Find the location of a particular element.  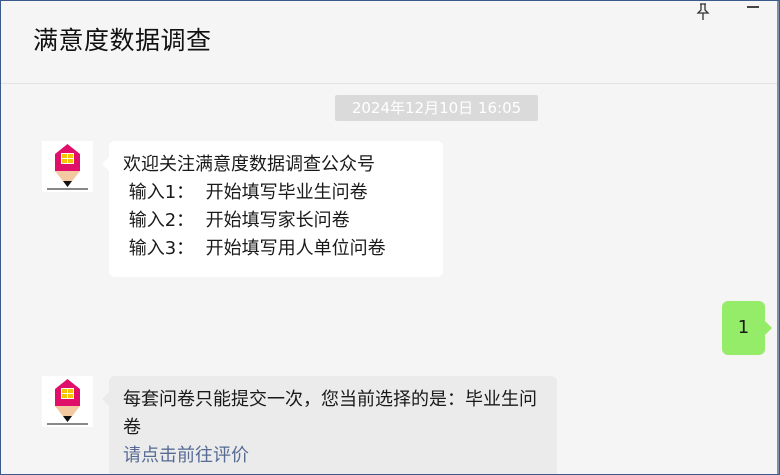

option-3-line: 输入3： 开始填写用人单位问卷 is located at coordinates (254, 248).